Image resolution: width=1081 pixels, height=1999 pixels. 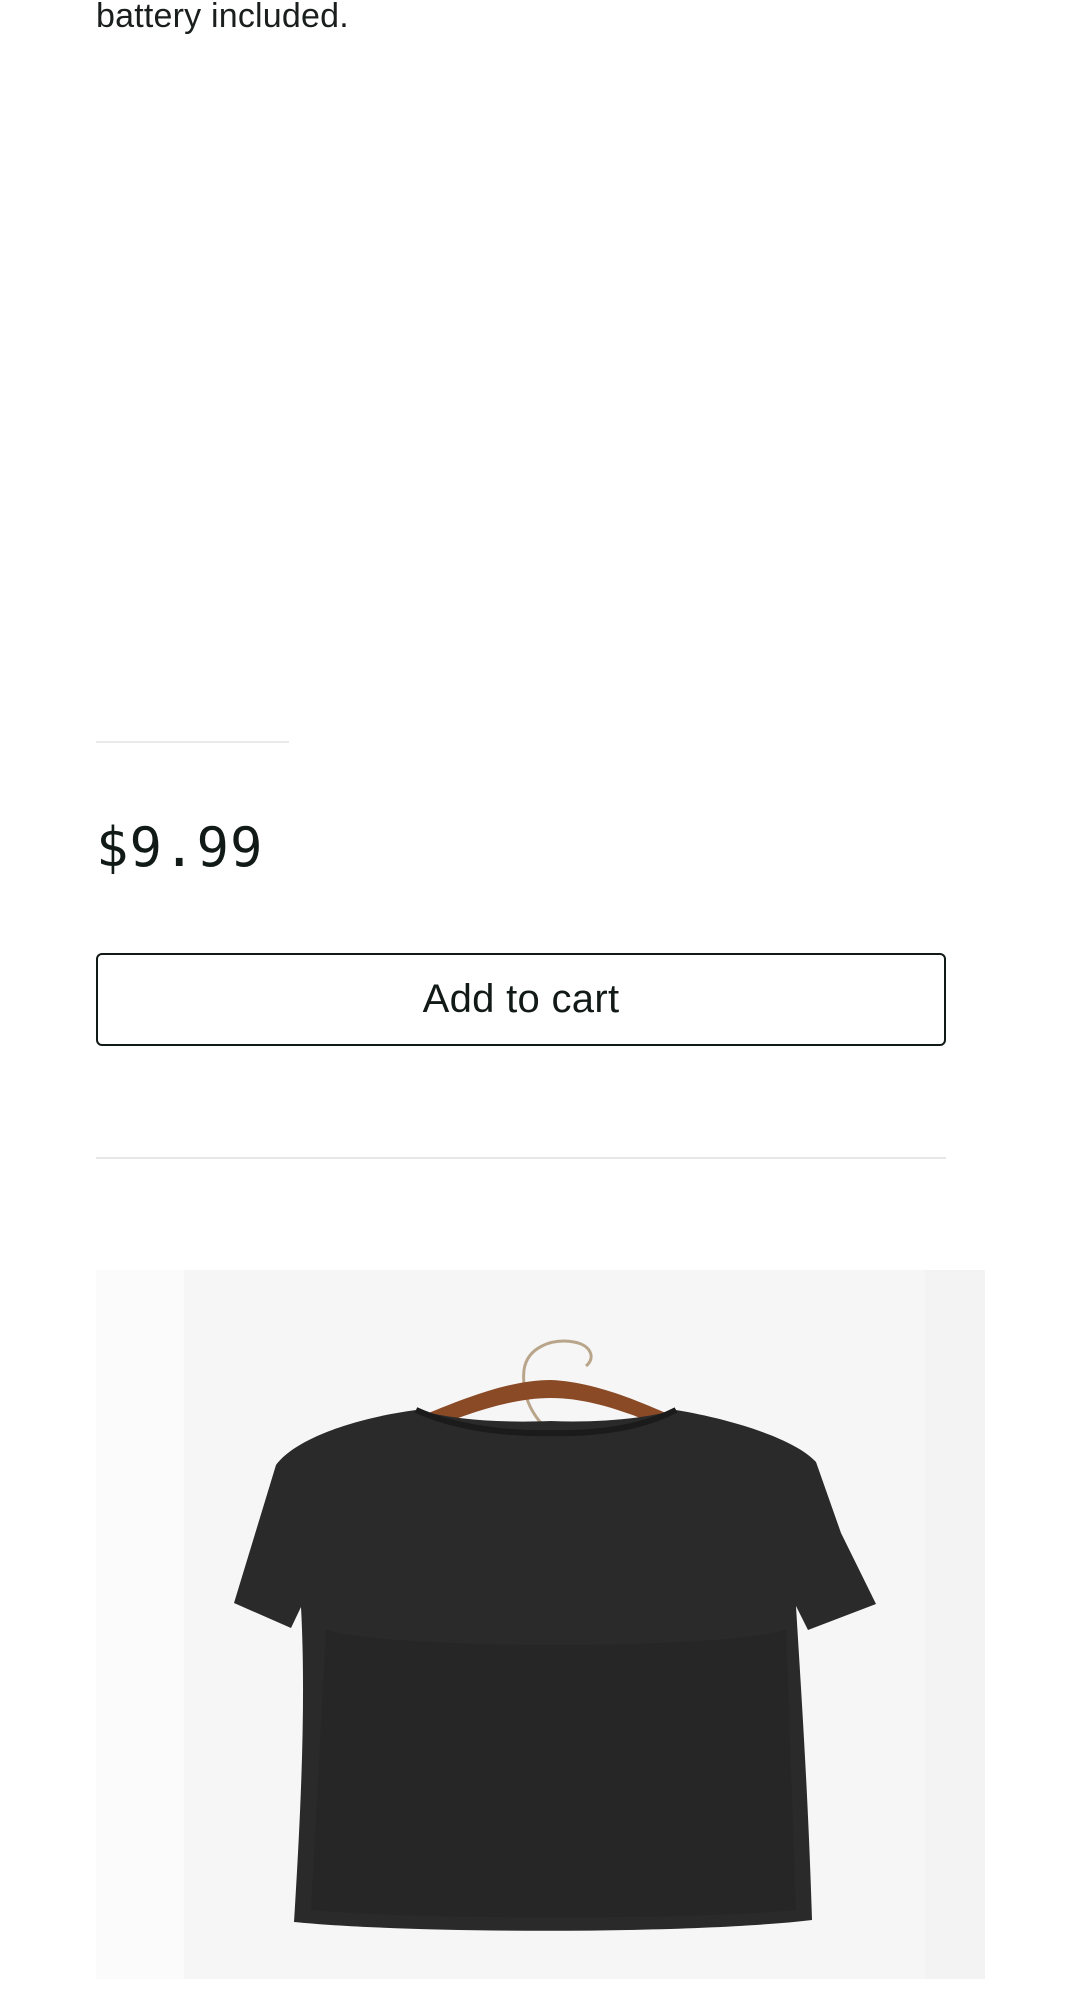 I want to click on product-price: $9.99, so click(x=180, y=847).